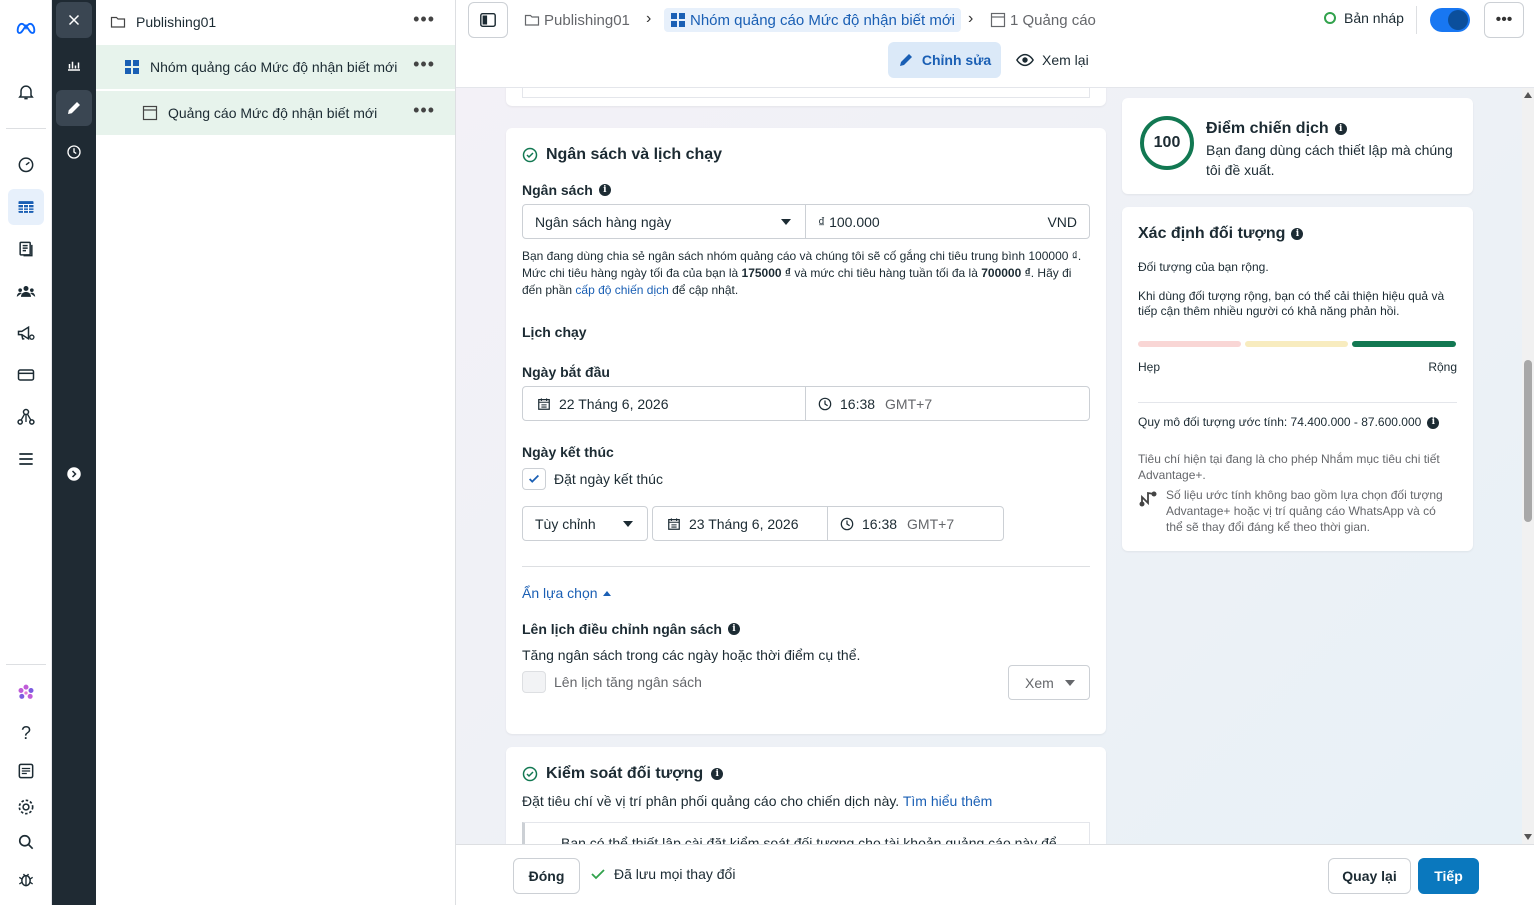 The height and width of the screenshot is (905, 1534). I want to click on end-date-input: 23 Tháng 6, 2026, so click(740, 523).